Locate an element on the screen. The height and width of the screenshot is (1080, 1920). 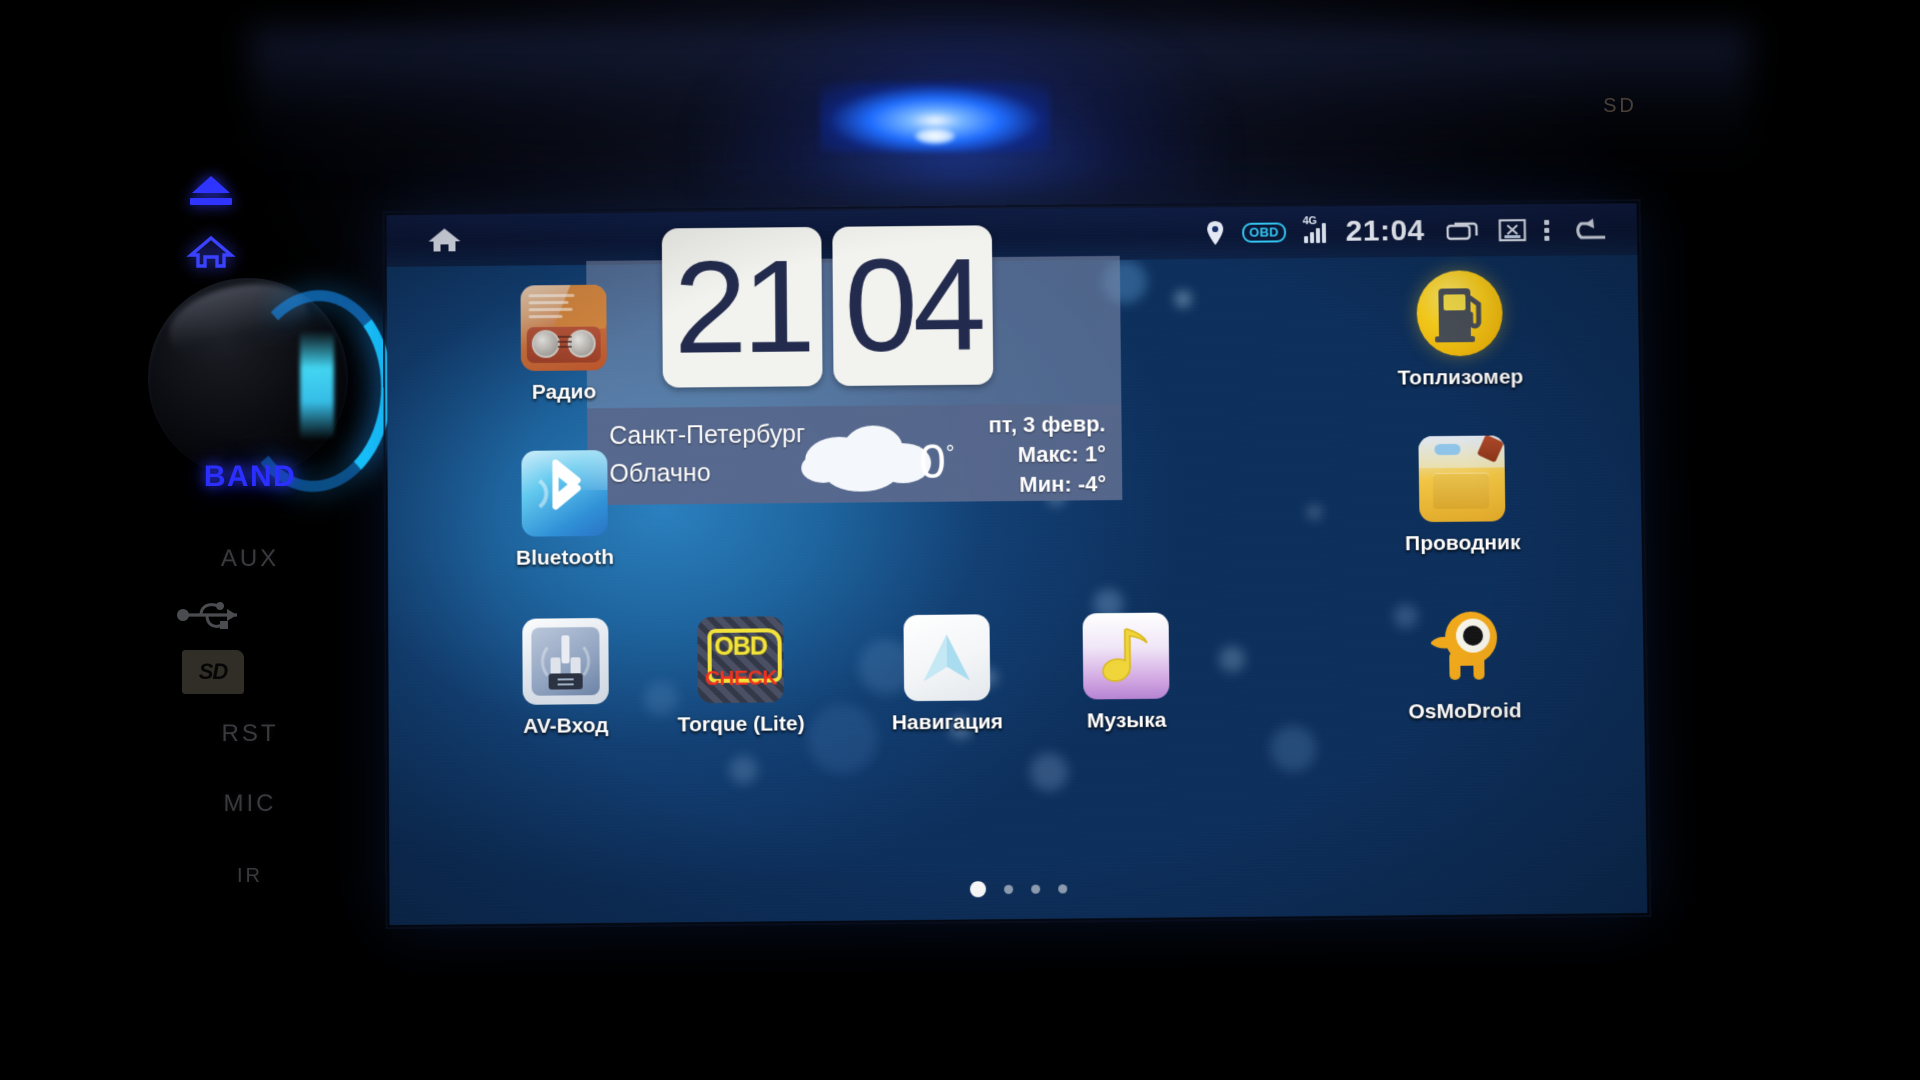
clock-minutes-value: 04 is located at coordinates (912, 305).